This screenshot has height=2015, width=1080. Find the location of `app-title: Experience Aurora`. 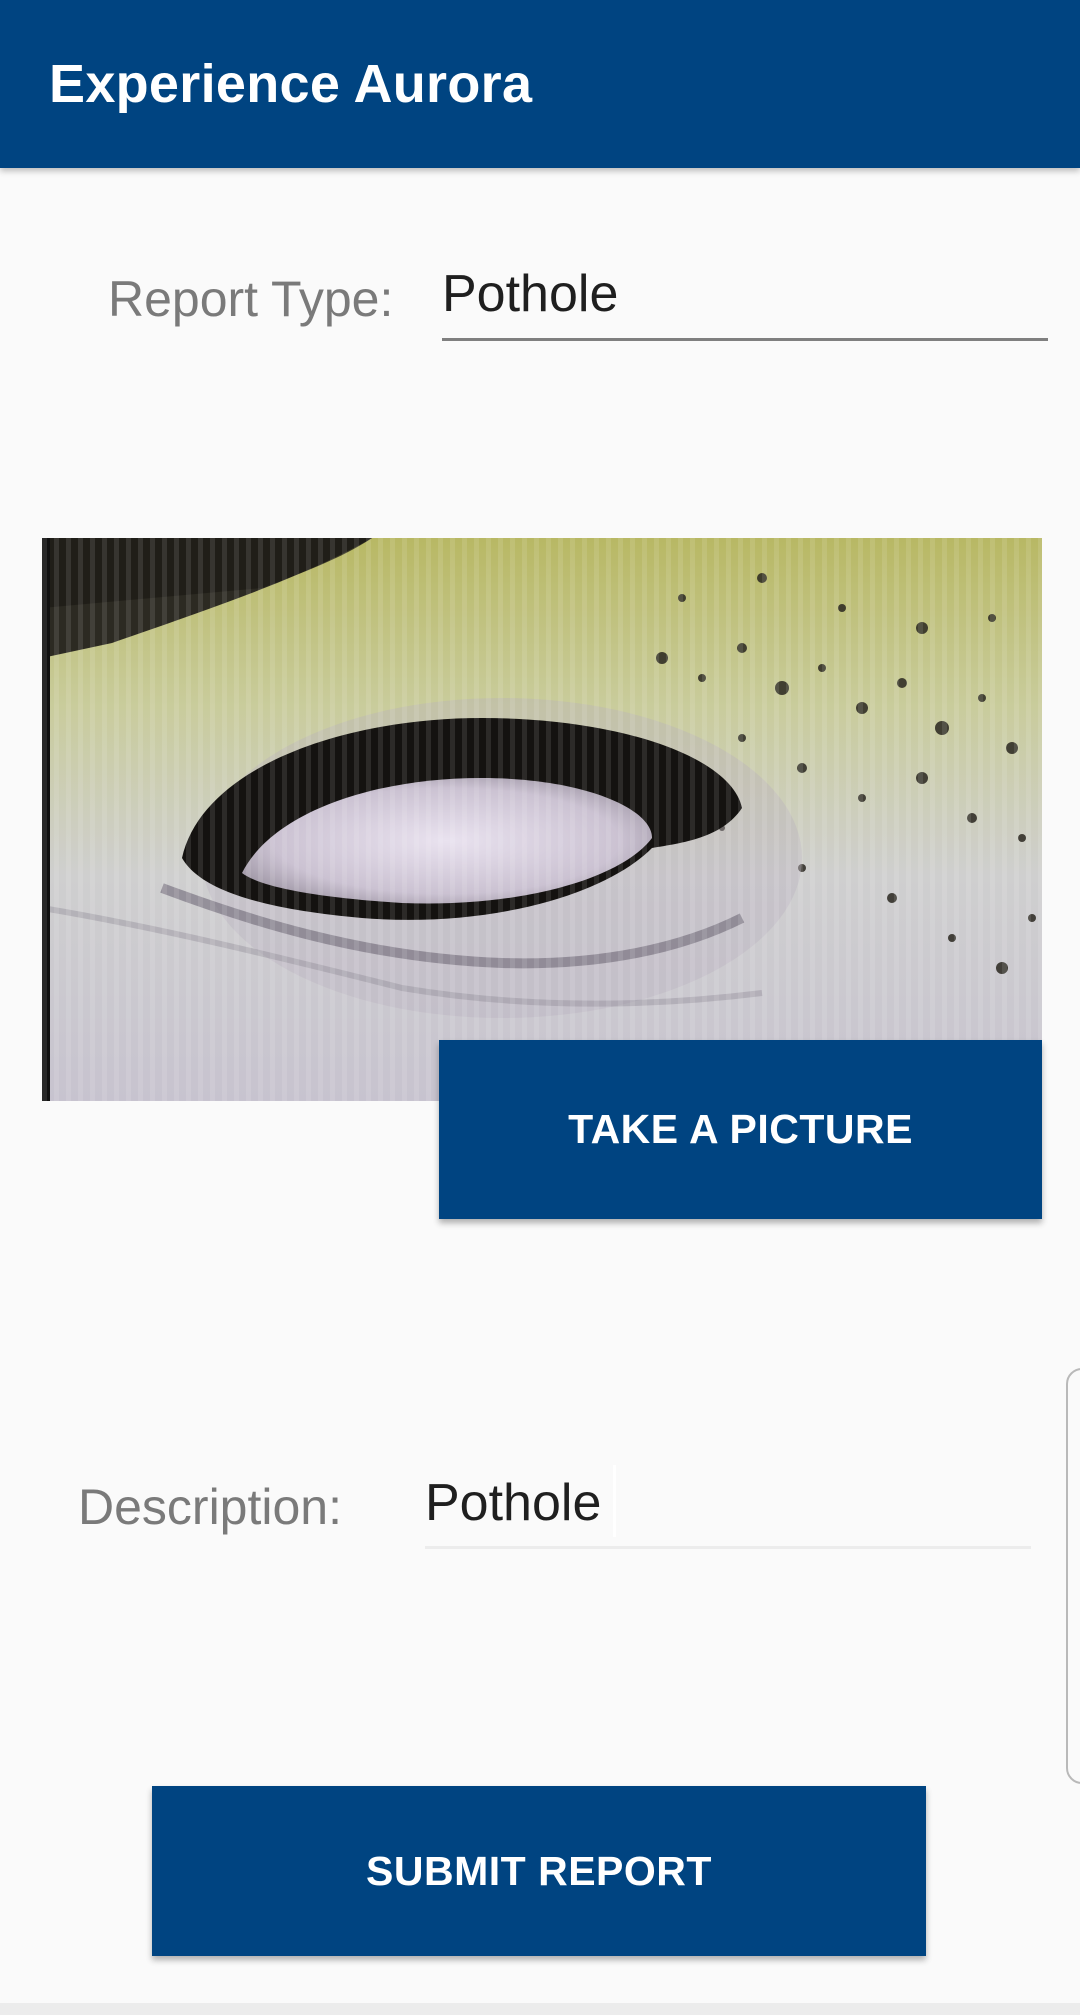

app-title: Experience Aurora is located at coordinates (291, 84).